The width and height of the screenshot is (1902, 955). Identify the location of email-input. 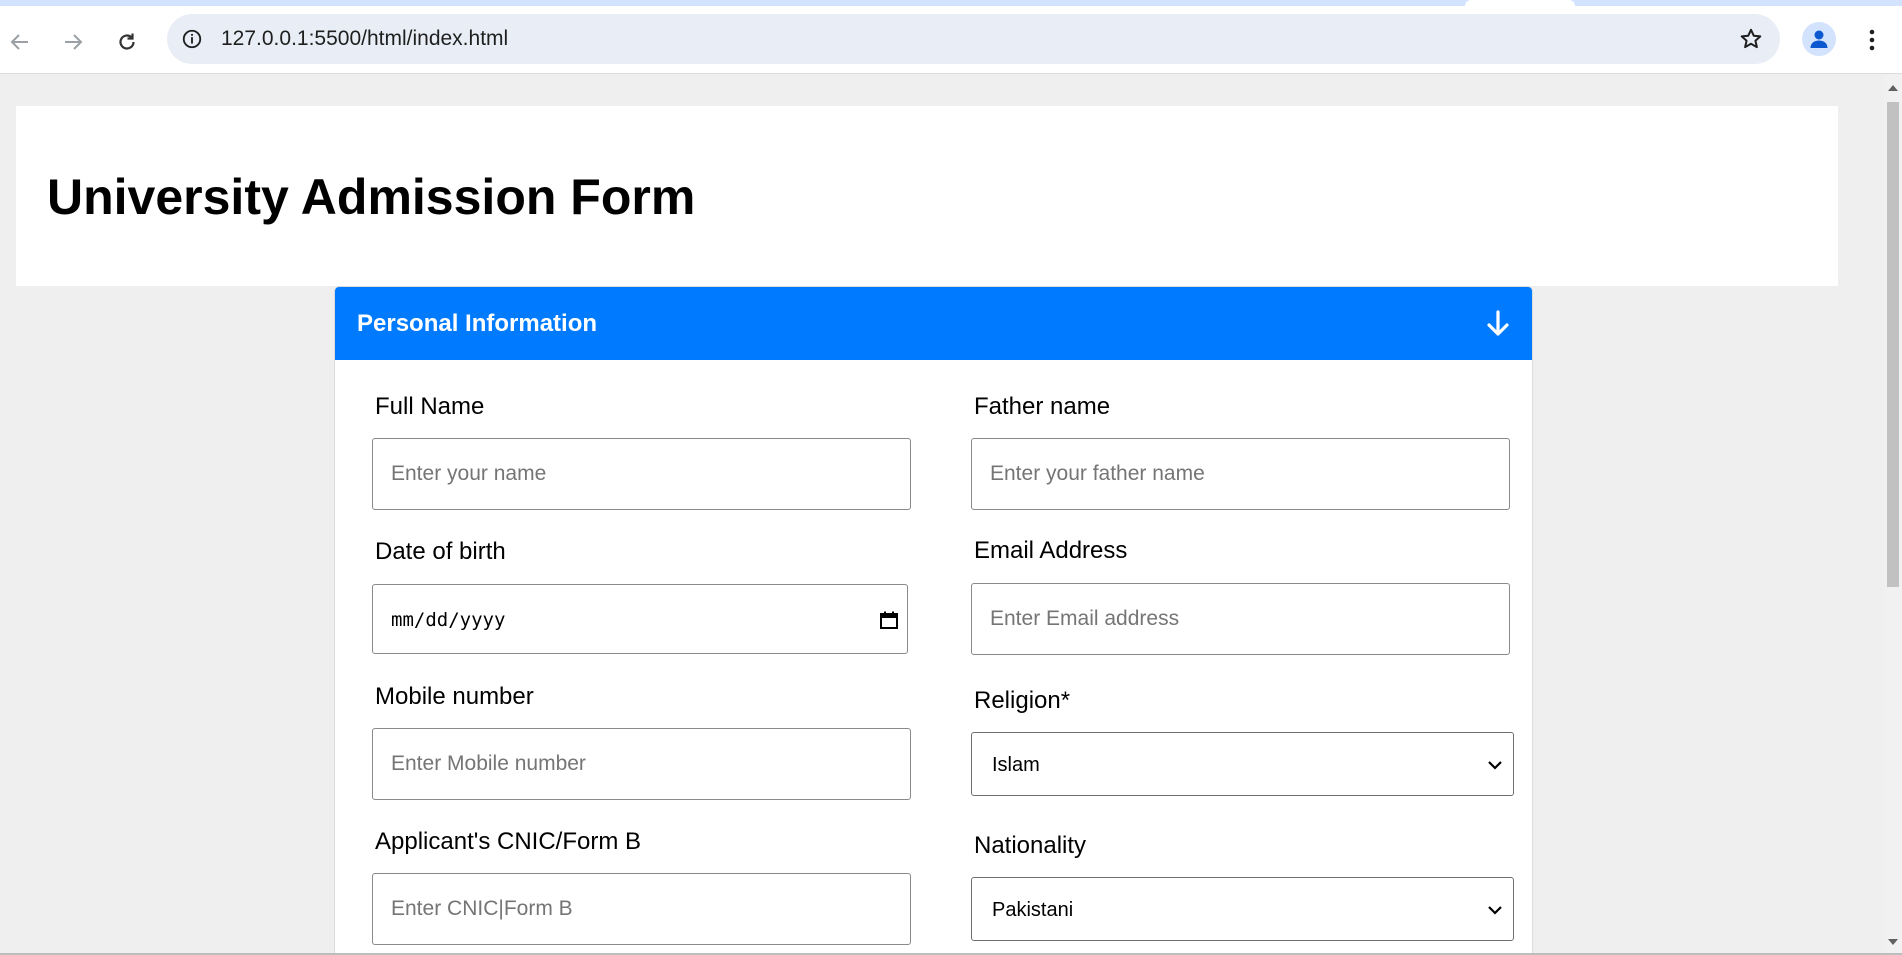
(1240, 619).